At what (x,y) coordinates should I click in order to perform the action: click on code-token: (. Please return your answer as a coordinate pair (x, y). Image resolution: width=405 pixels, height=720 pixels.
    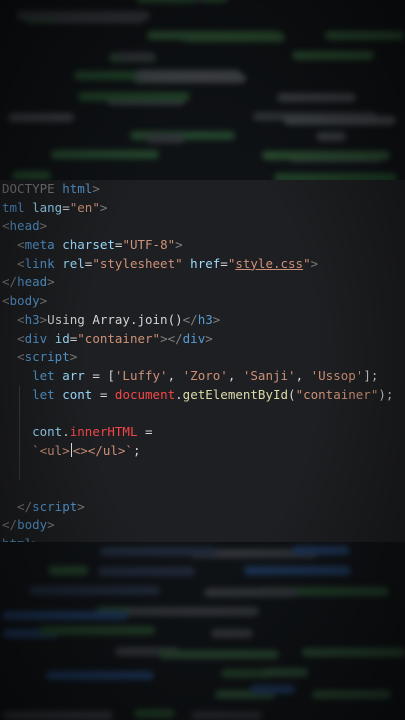
    Looking at the image, I should click on (292, 394).